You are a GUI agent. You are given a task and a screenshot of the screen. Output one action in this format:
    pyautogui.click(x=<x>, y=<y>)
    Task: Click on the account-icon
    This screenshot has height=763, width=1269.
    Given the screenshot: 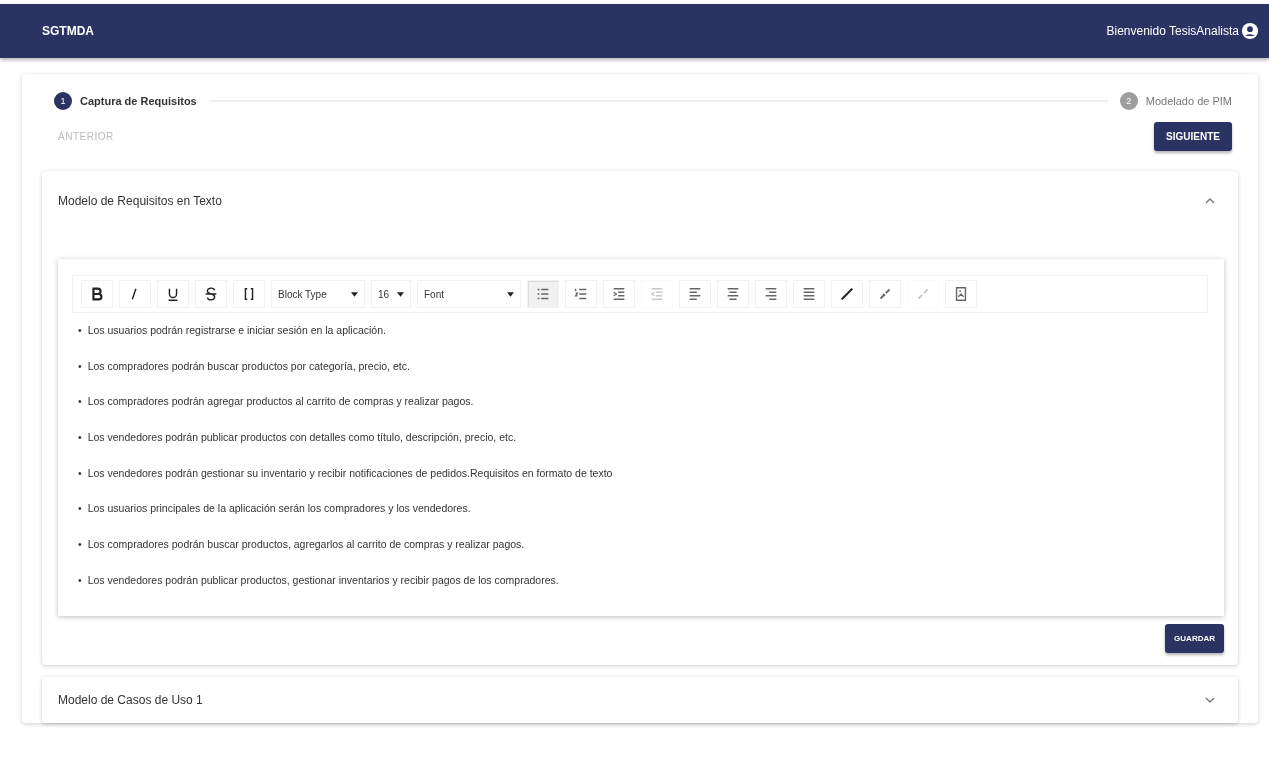 What is the action you would take?
    pyautogui.click(x=1250, y=31)
    